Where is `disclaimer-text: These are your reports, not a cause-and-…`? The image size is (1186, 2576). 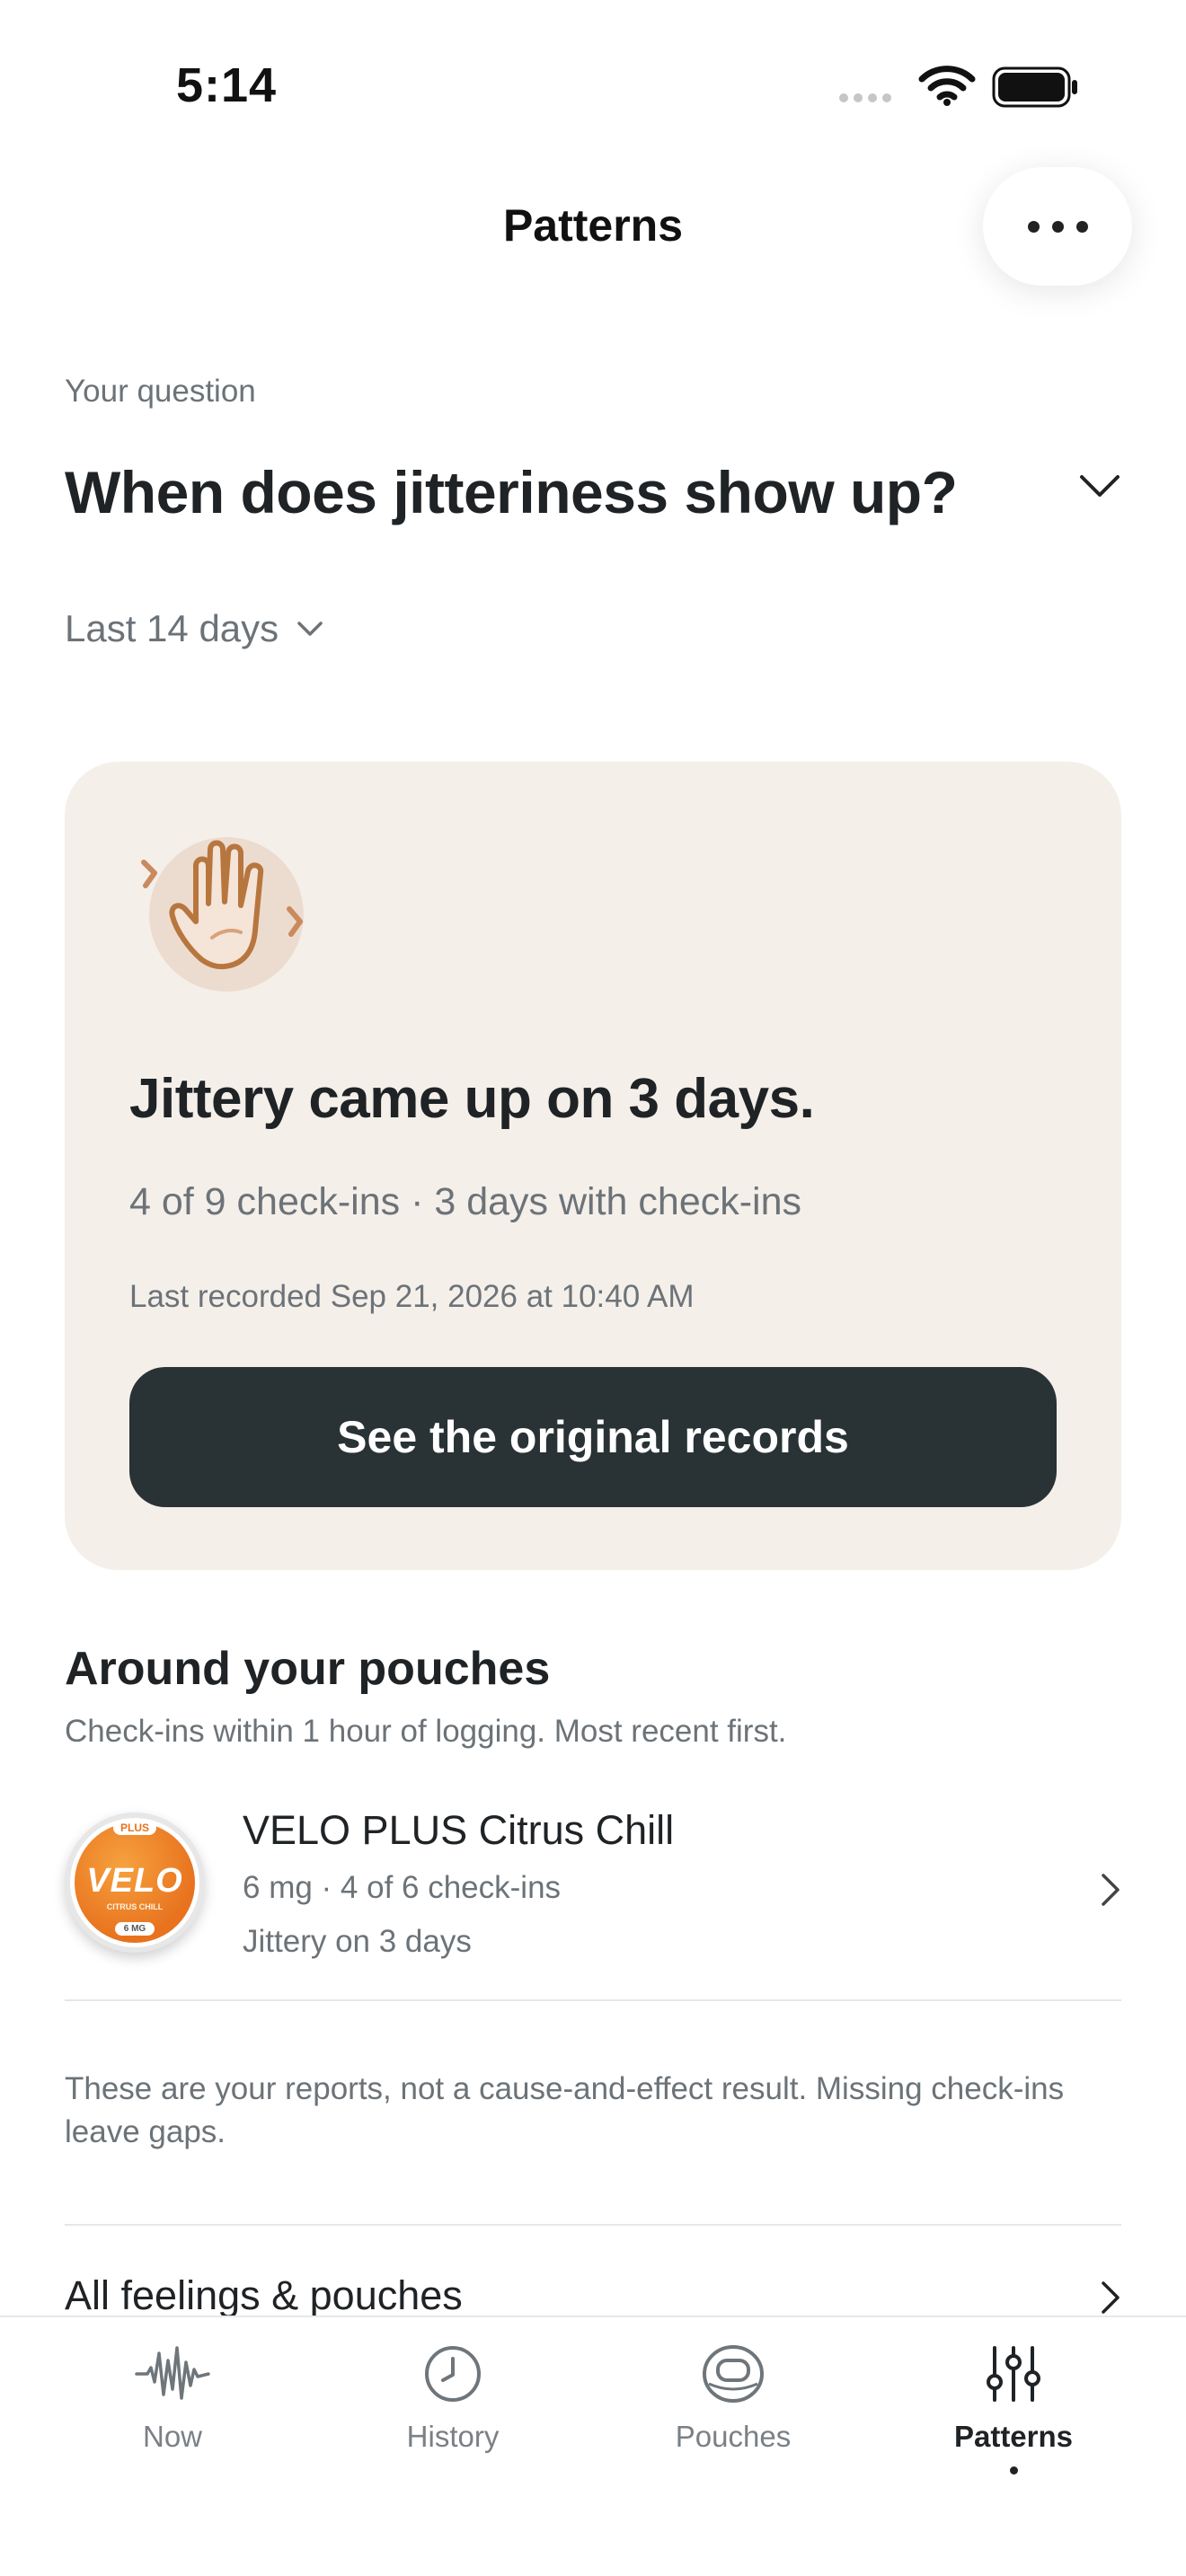
disclaimer-text: These are your reports, not a cause-and-… is located at coordinates (565, 2110).